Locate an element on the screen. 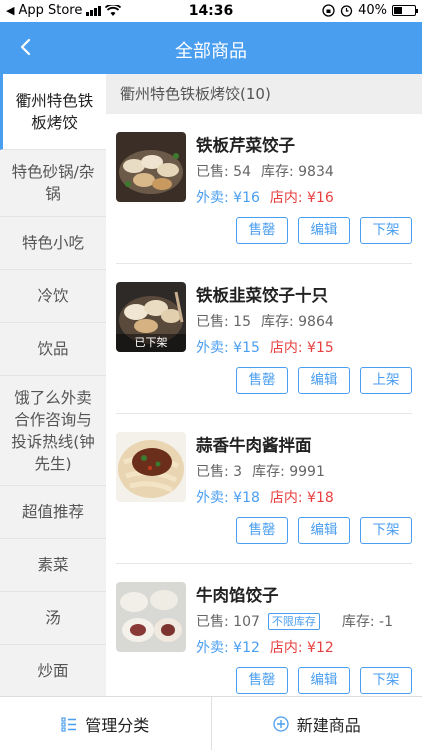 This screenshot has width=422, height=750. takeout-price: 外卖: ¥18 is located at coordinates (228, 498).